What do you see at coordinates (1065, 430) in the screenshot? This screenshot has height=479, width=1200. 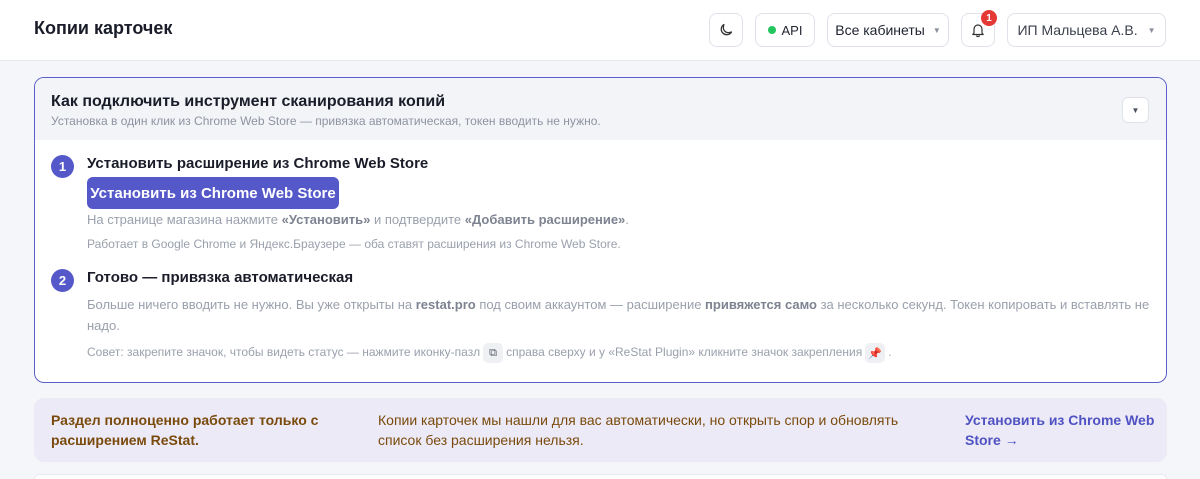 I see `install-extension-link: Установить из Chrome Web Store →` at bounding box center [1065, 430].